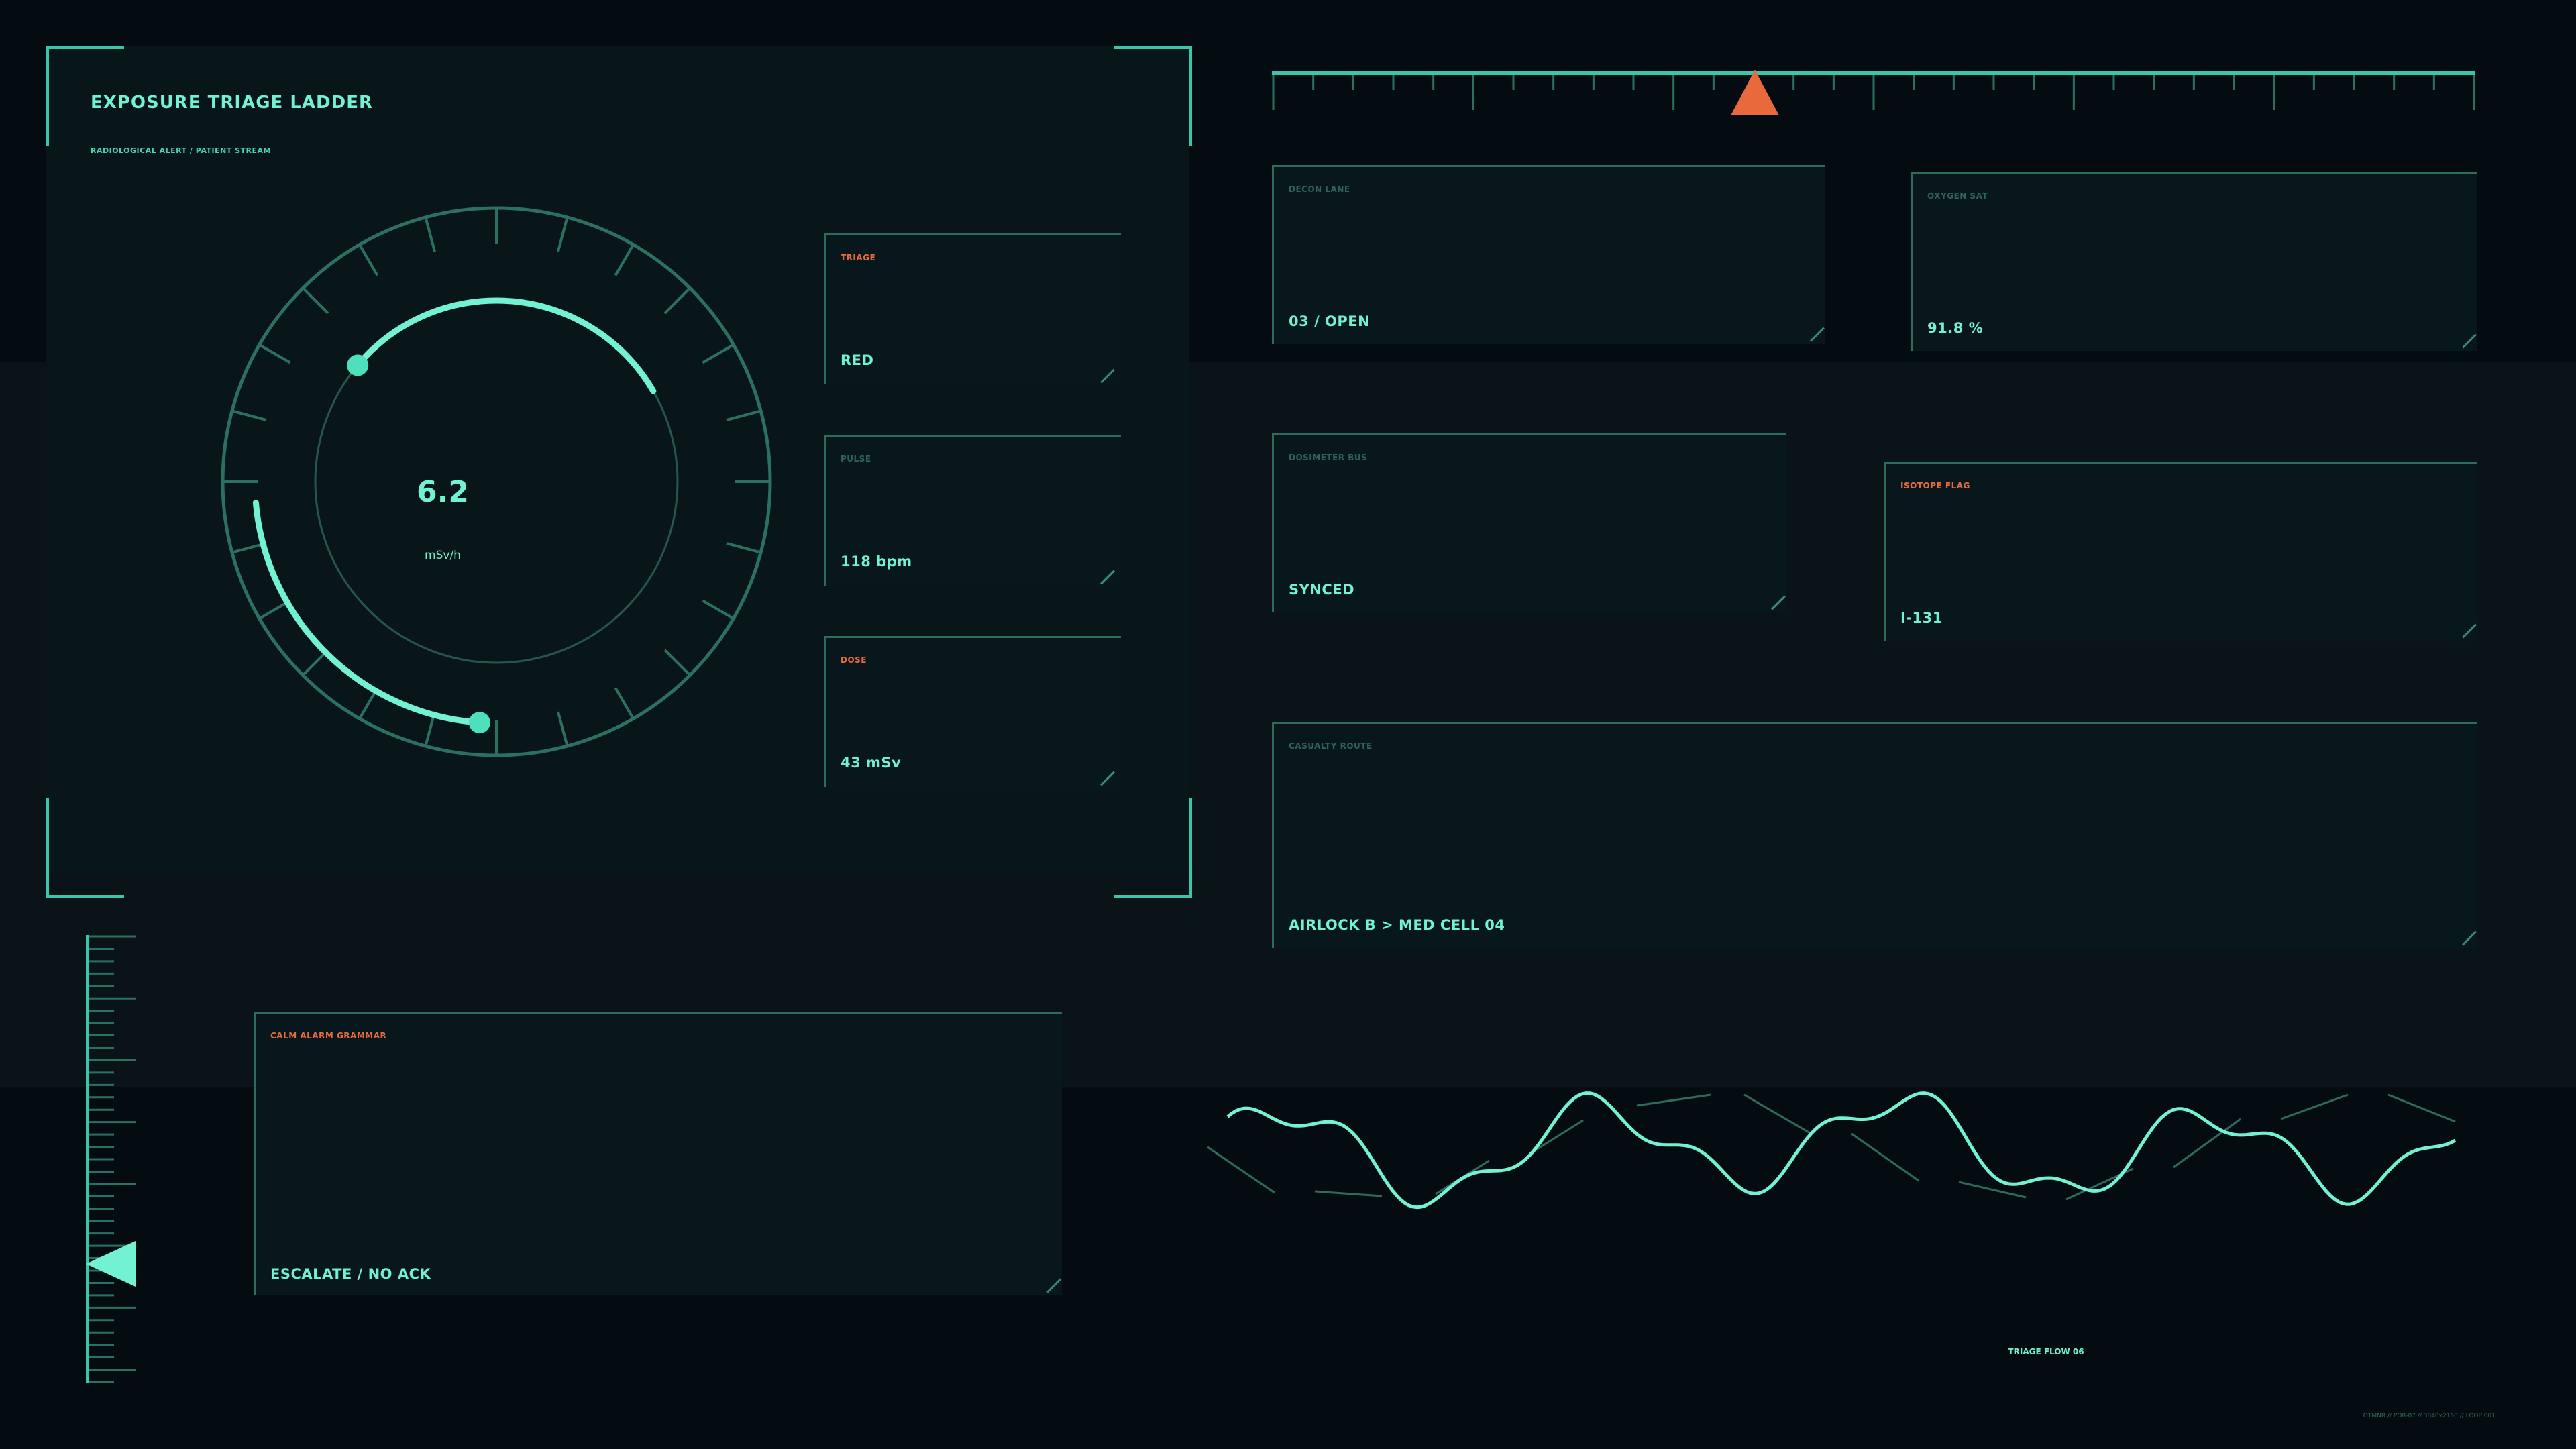 The width and height of the screenshot is (2576, 1449). What do you see at coordinates (972, 308) in the screenshot?
I see `triage-card: TRIAGE RED` at bounding box center [972, 308].